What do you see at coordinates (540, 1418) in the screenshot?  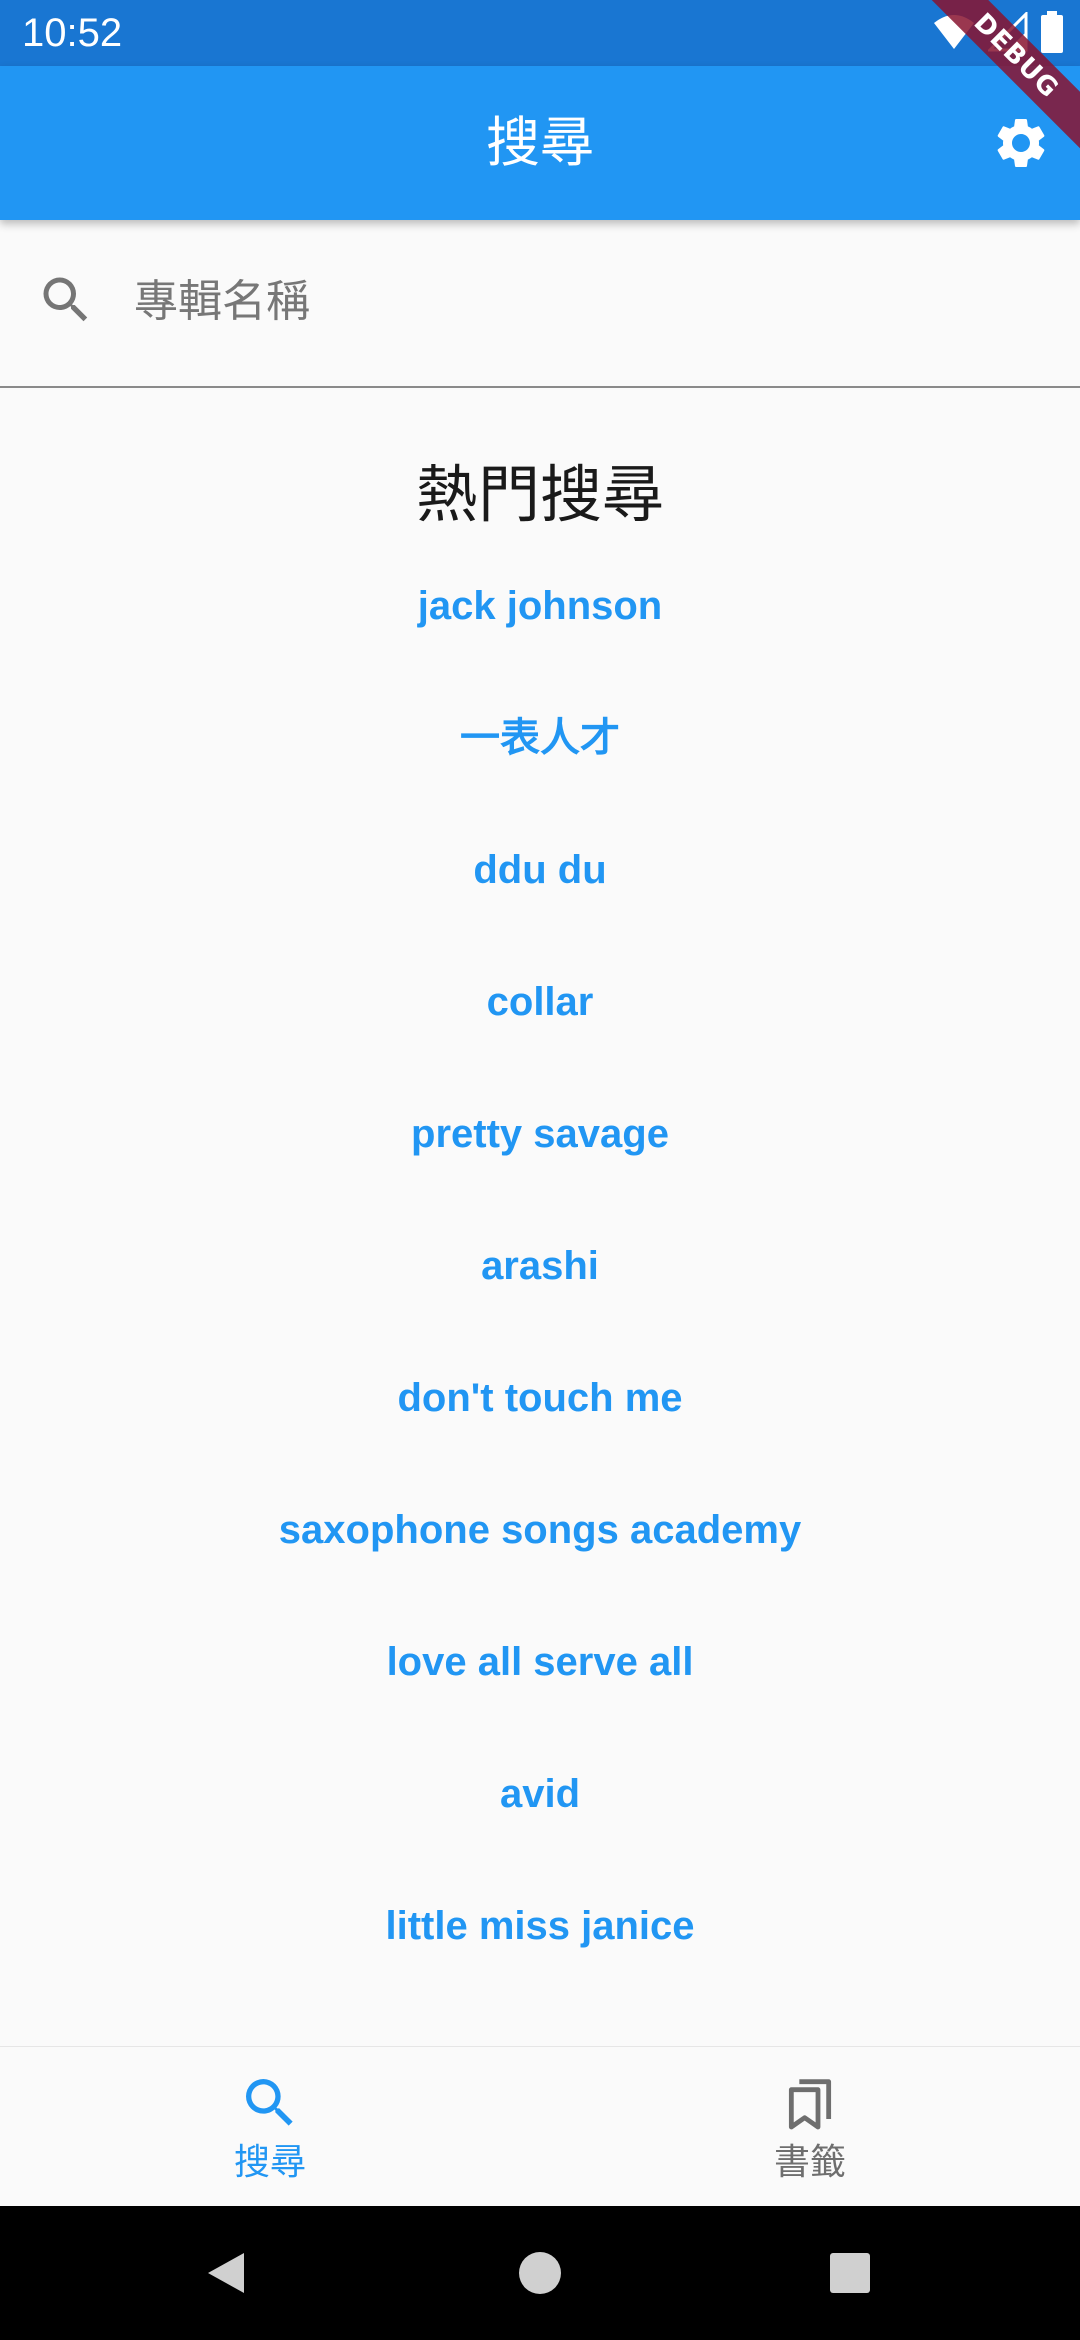 I see `hot-search-item: don't touch me` at bounding box center [540, 1418].